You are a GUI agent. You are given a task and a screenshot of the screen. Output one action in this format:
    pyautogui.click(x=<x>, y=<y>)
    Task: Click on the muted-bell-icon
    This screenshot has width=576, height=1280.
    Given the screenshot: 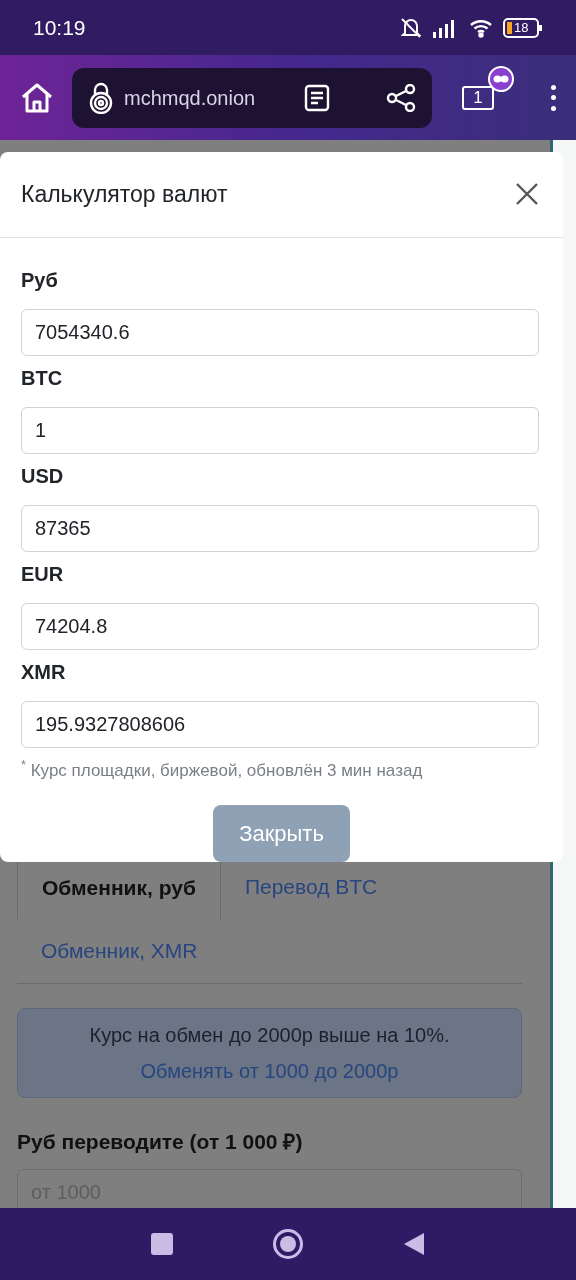 What is the action you would take?
    pyautogui.click(x=411, y=27)
    